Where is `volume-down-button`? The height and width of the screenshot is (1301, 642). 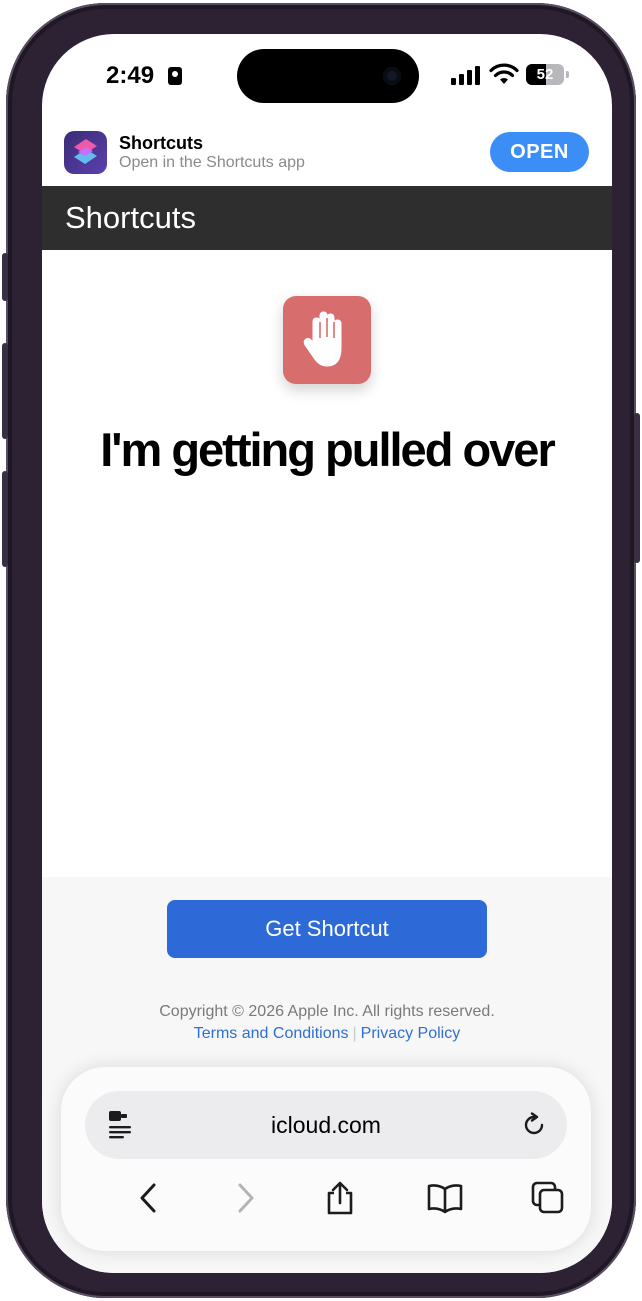 volume-down-button is located at coordinates (5, 519).